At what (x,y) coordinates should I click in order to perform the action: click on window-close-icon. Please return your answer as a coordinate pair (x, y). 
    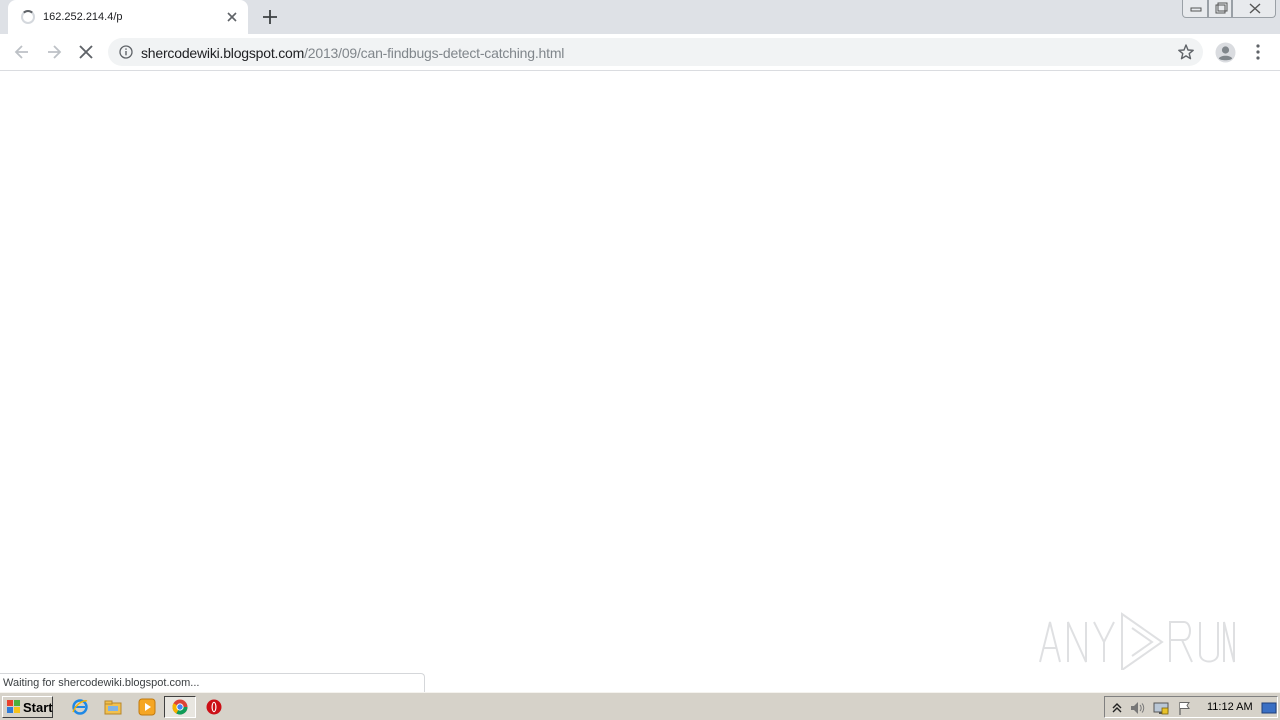
    Looking at the image, I should click on (1255, 8).